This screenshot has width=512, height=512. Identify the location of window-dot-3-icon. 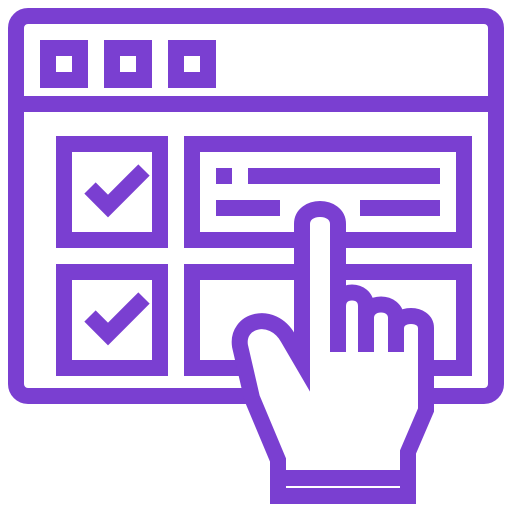
(192, 64).